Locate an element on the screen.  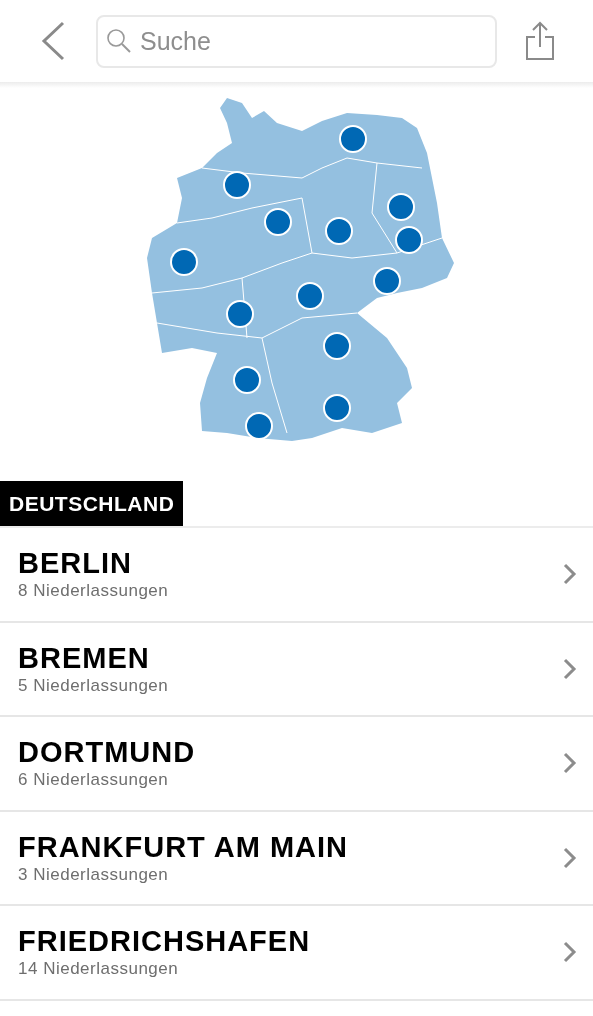
search-field: Suche is located at coordinates (296, 41).